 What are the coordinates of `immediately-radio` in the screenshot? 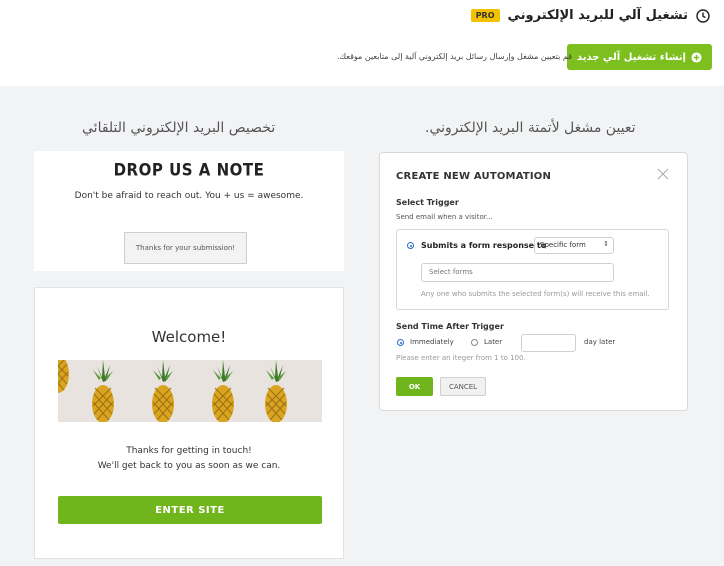 It's located at (400, 342).